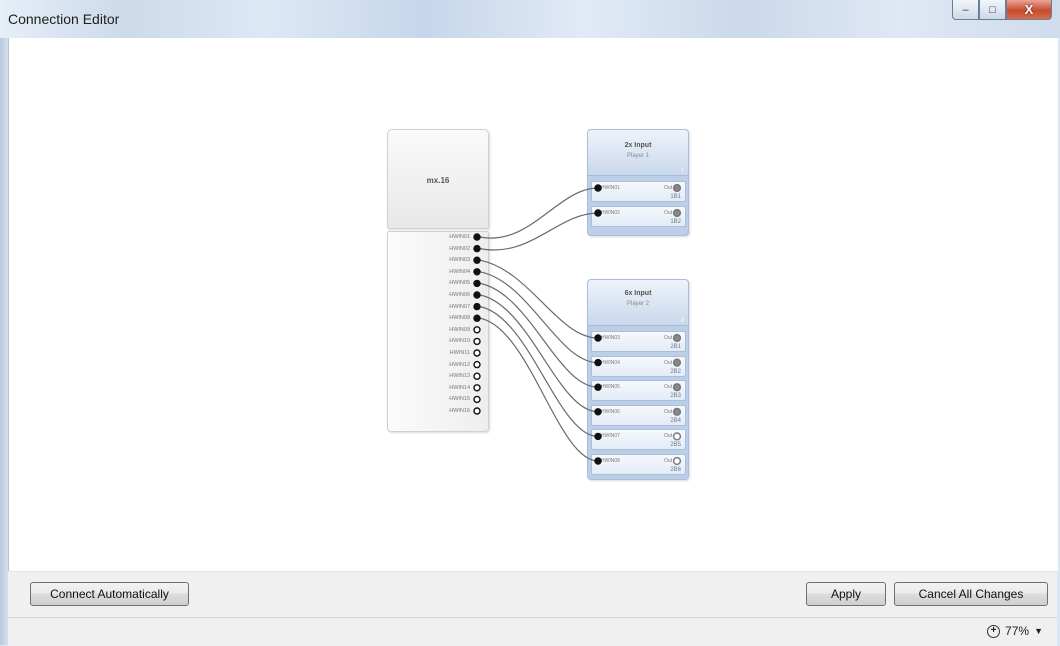  I want to click on mixer-port-label: HWIN13, so click(459, 376).